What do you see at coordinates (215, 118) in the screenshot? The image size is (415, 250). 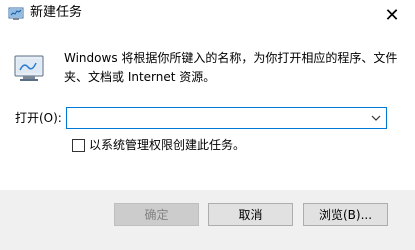 I see `open-input` at bounding box center [215, 118].